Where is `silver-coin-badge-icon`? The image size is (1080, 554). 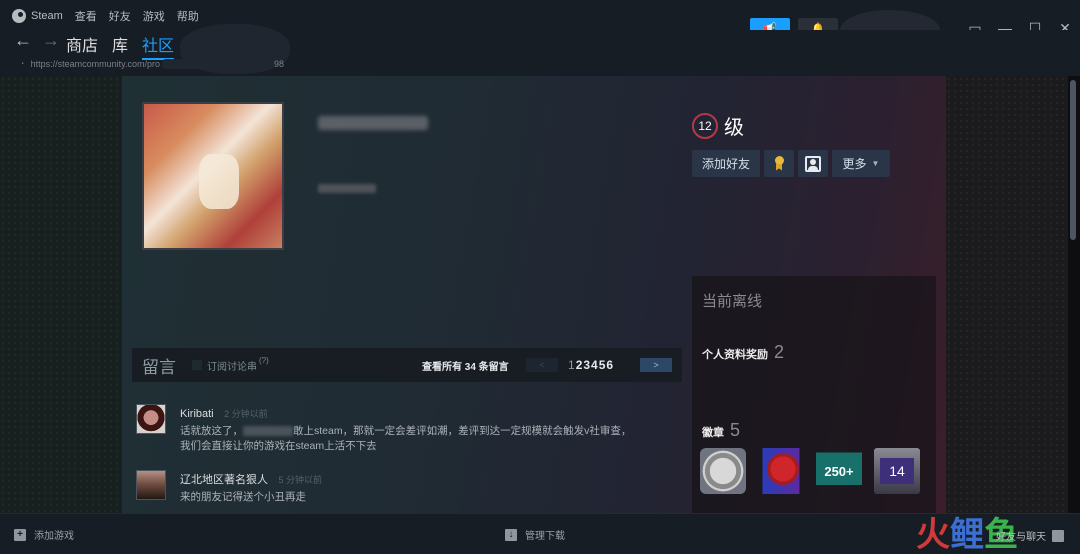
silver-coin-badge-icon is located at coordinates (723, 471).